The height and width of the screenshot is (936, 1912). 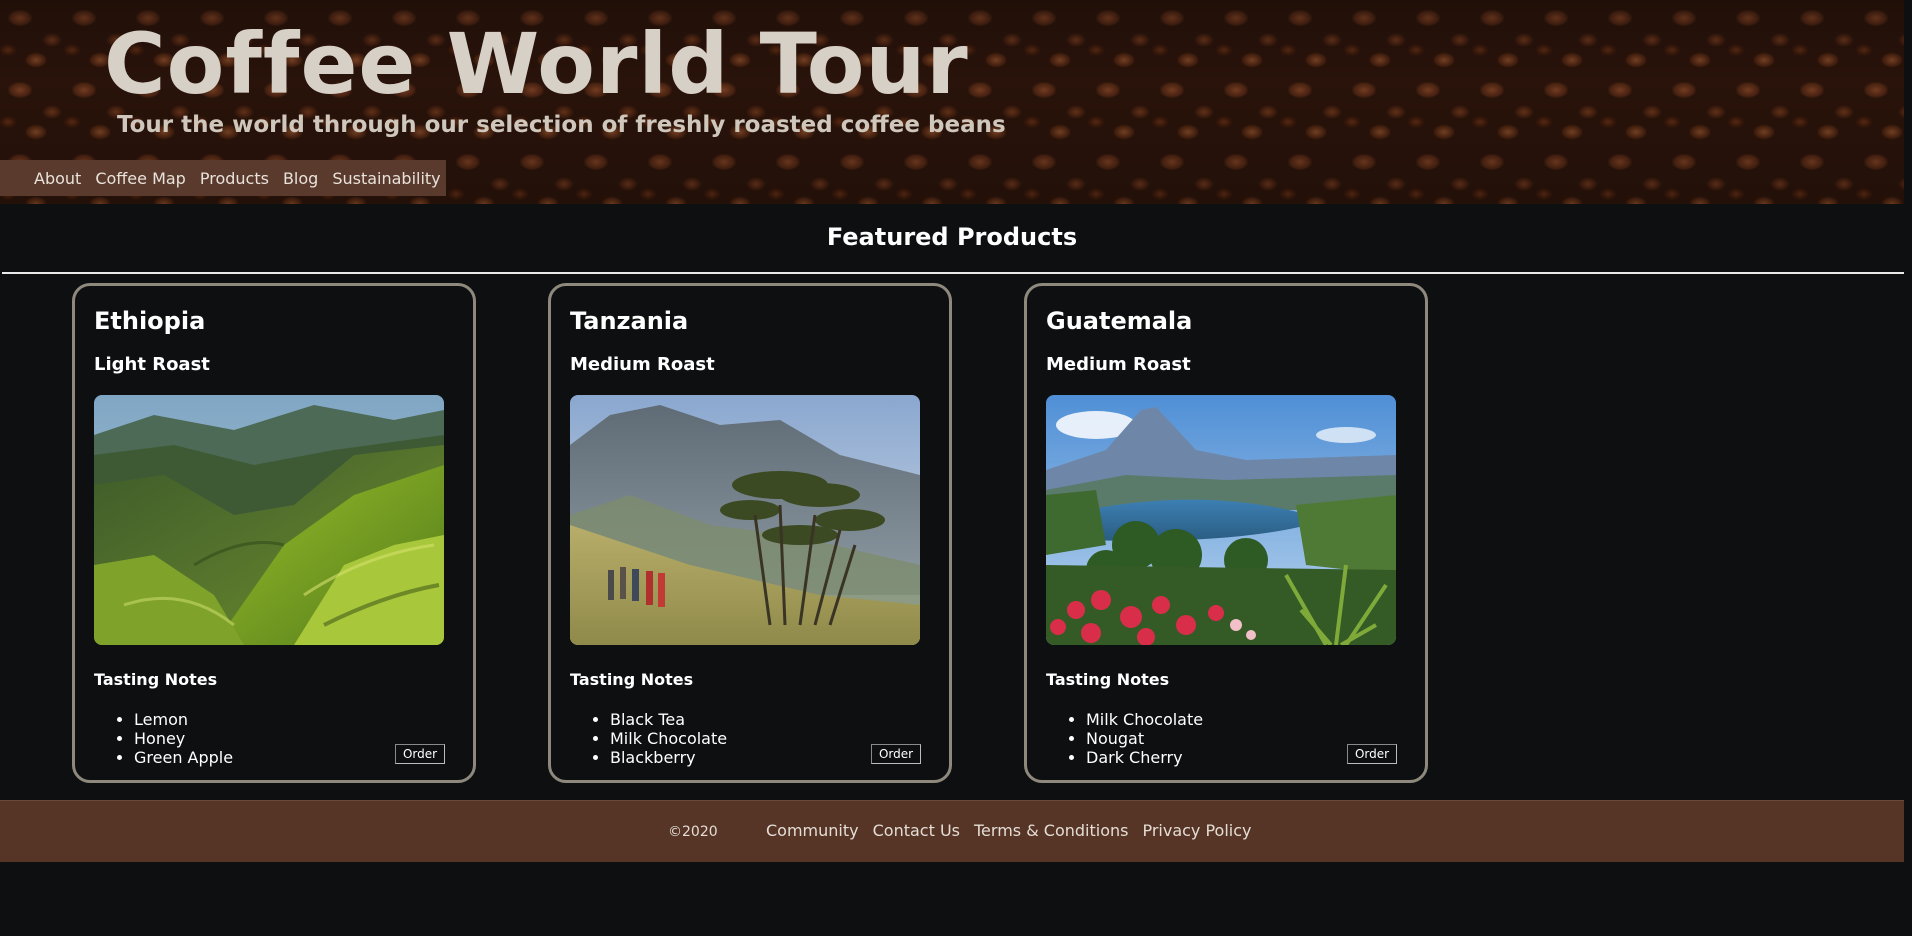 What do you see at coordinates (1144, 738) in the screenshot?
I see `tasting-note: Nougat` at bounding box center [1144, 738].